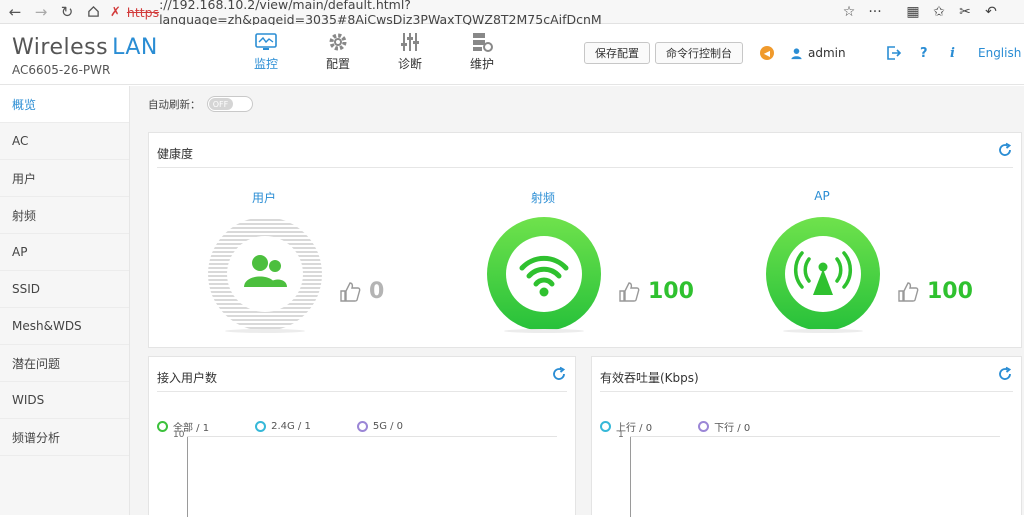 The image size is (1024, 517). I want to click on auto-refresh-toggle: OFF, so click(229, 104).